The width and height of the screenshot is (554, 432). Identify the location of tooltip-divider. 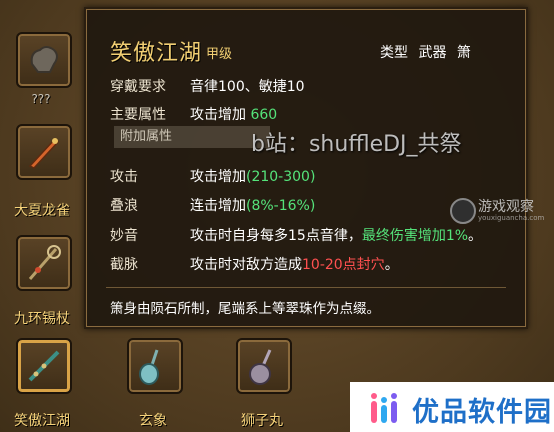
(306, 287).